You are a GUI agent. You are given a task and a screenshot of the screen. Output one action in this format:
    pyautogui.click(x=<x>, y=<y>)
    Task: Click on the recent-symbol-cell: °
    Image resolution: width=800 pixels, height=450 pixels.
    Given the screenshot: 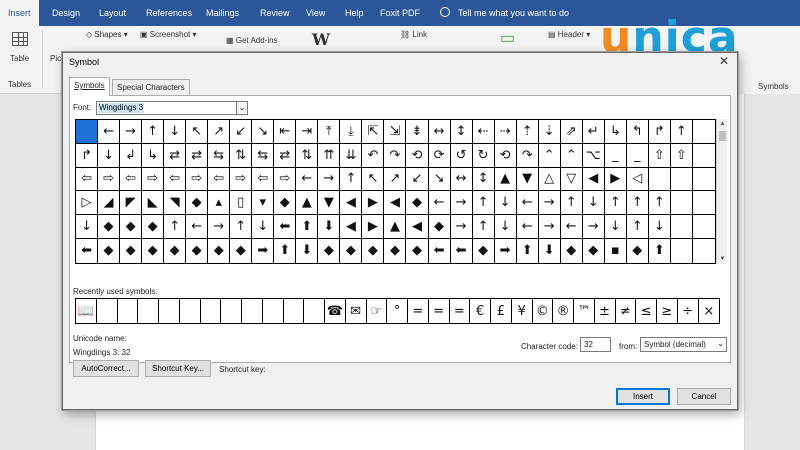 What is the action you would take?
    pyautogui.click(x=397, y=311)
    